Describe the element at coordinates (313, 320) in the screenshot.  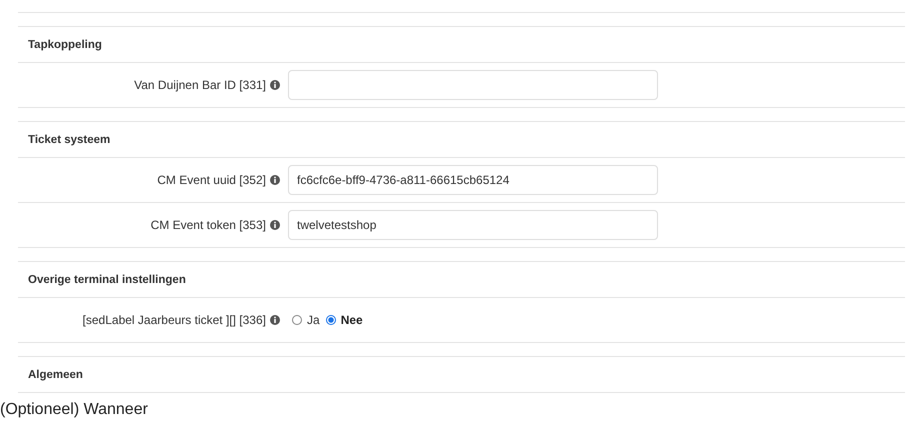
I see `radio-label: Ja` at that location.